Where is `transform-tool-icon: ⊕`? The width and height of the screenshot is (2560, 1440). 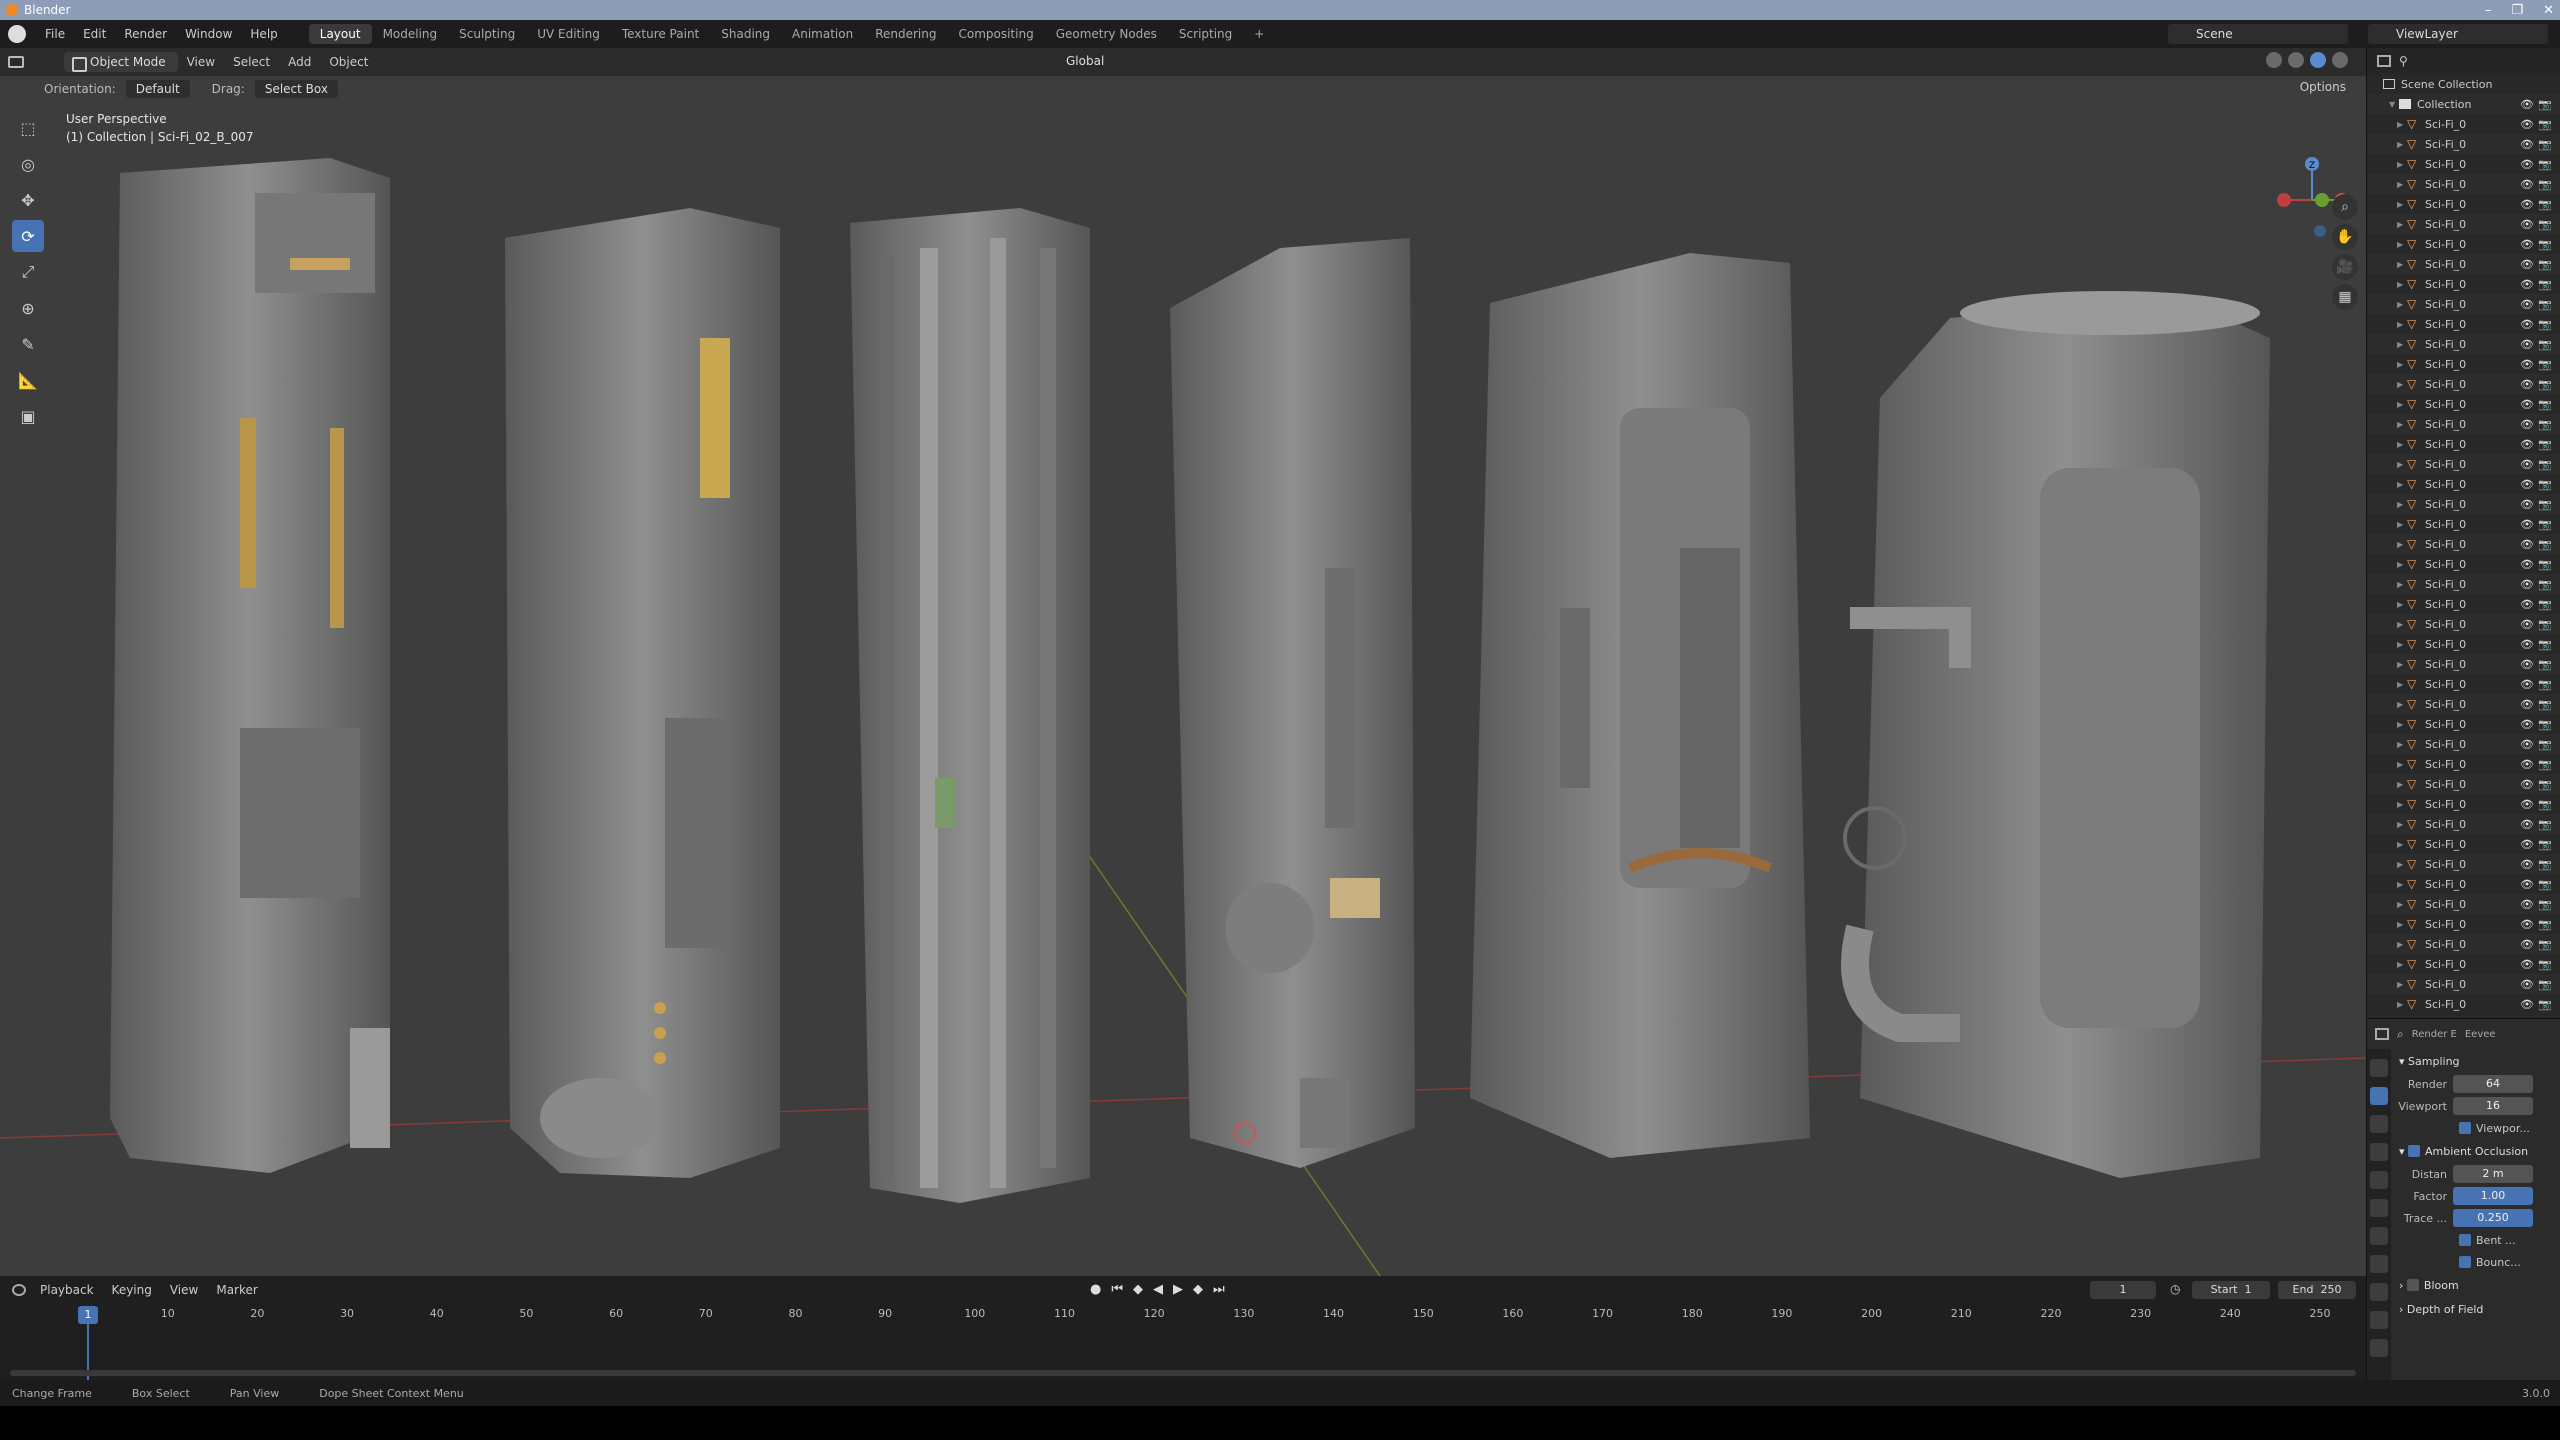 transform-tool-icon: ⊕ is located at coordinates (28, 308).